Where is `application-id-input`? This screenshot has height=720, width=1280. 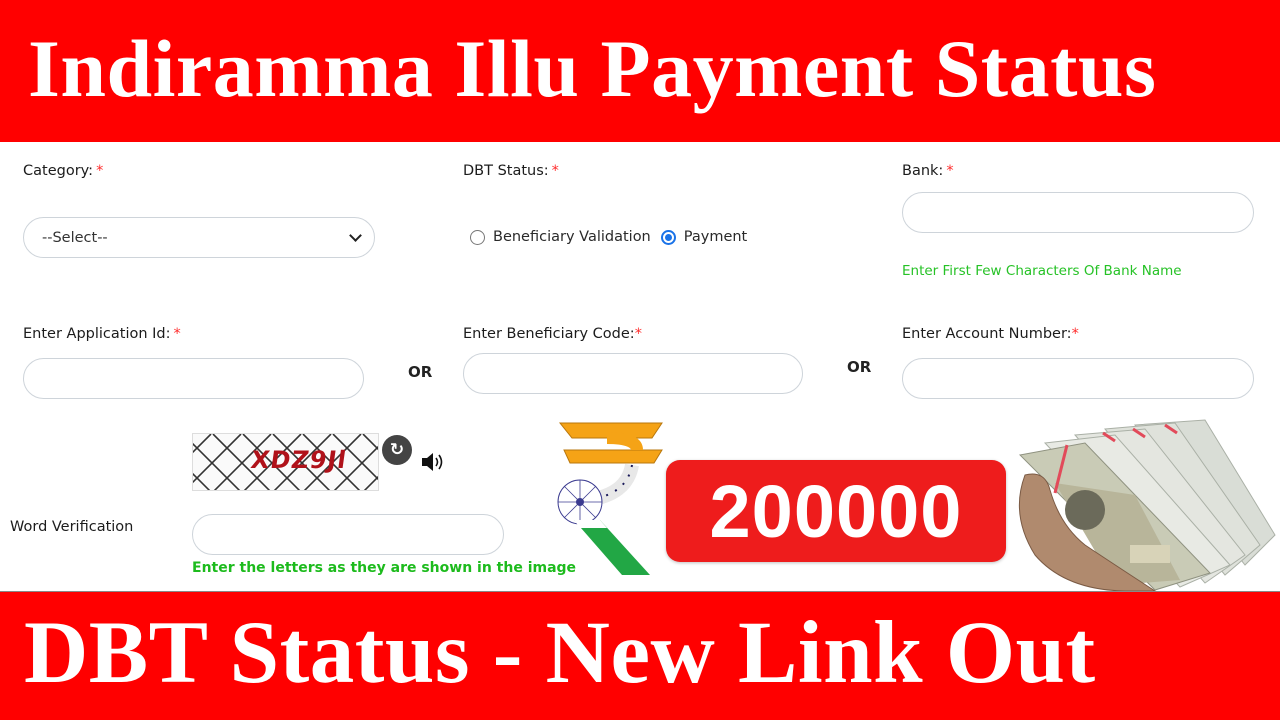
application-id-input is located at coordinates (193, 378).